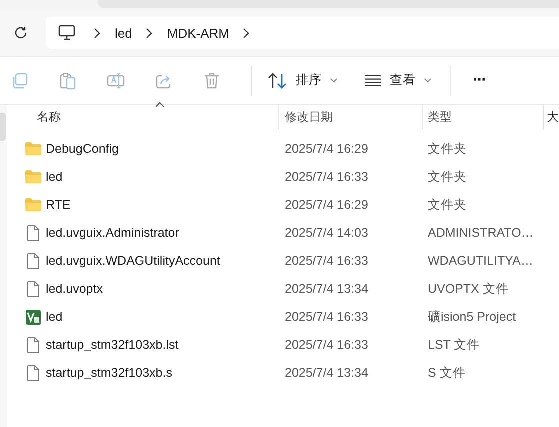 The image size is (559, 427). Describe the element at coordinates (198, 33) in the screenshot. I see `breadcrumb-segment: MDK-ARM` at that location.